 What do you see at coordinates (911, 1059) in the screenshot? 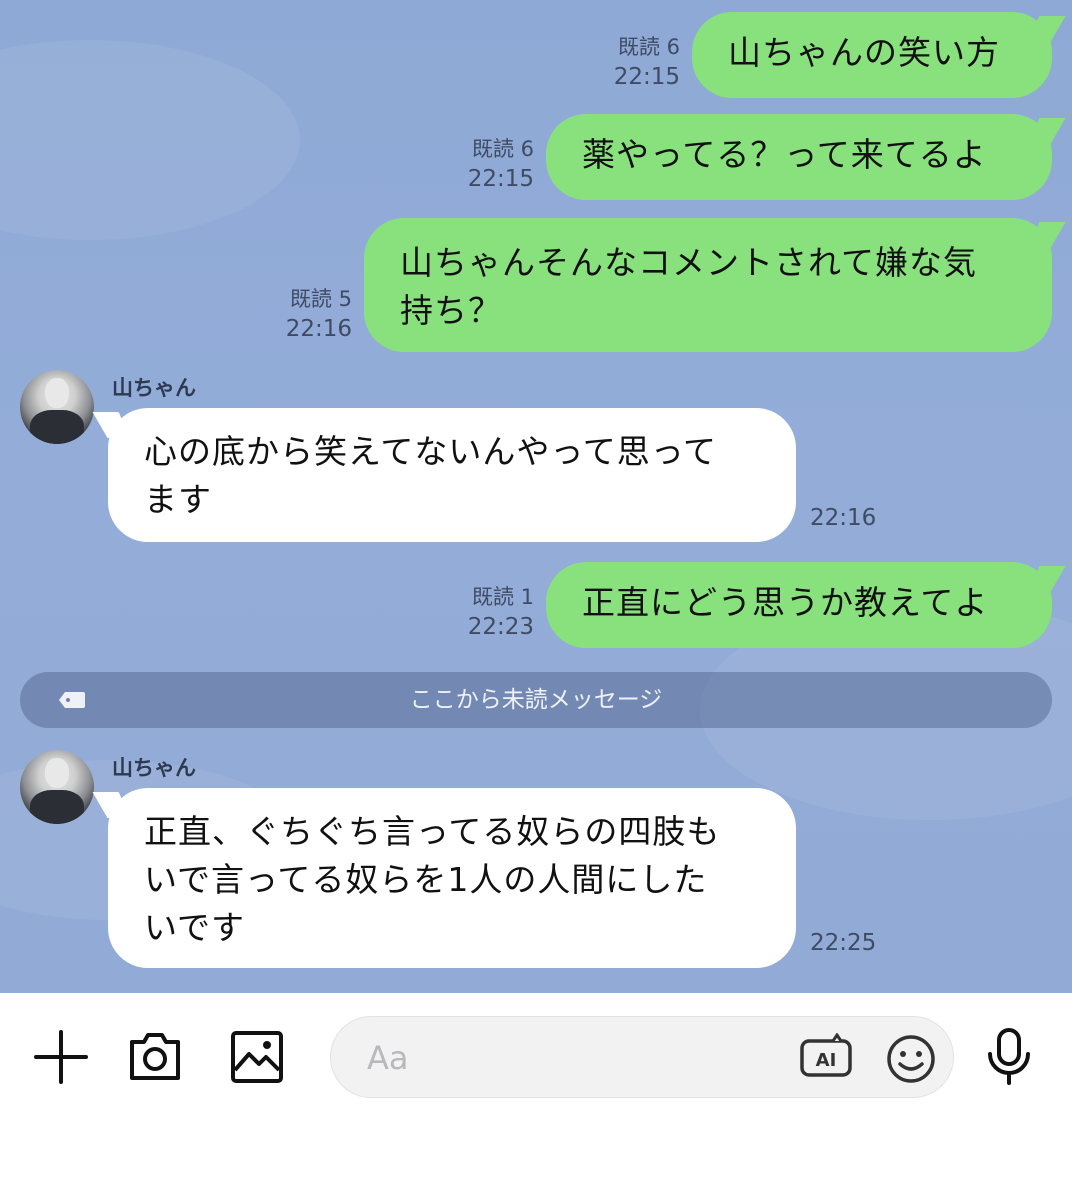
I see `emoji-icon` at bounding box center [911, 1059].